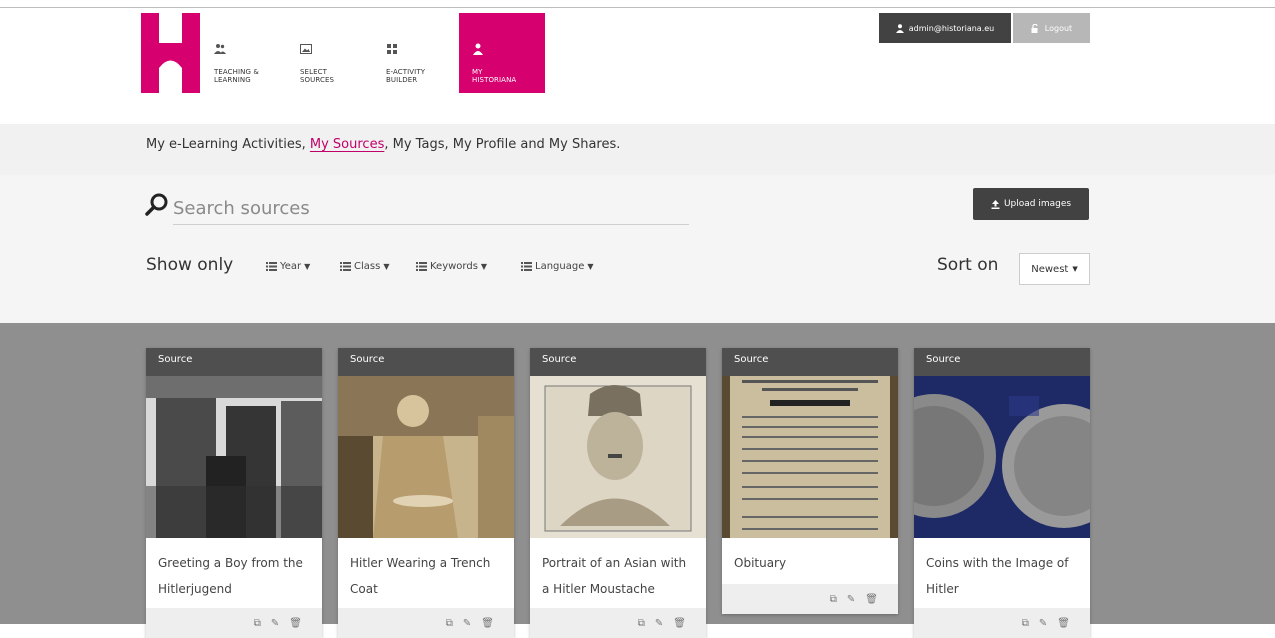 Image resolution: width=1275 pixels, height=638 pixels. I want to click on filter-keywords-label: Keywords, so click(454, 266).